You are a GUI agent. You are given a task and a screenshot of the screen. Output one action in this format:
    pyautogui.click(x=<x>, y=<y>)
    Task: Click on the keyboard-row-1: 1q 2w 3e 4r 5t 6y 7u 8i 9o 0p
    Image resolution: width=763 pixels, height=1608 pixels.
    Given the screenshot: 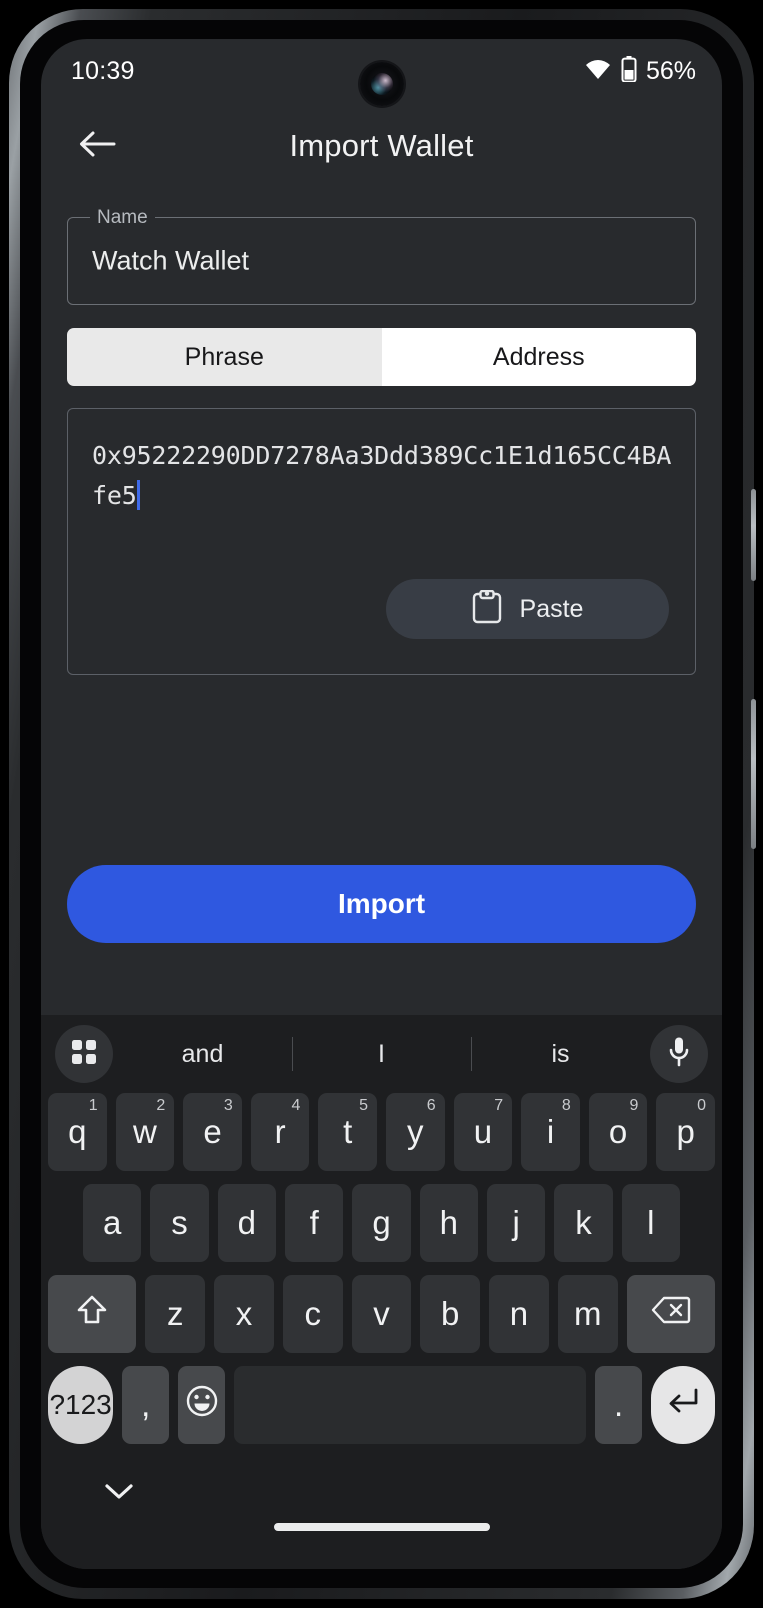 What is the action you would take?
    pyautogui.click(x=381, y=1132)
    